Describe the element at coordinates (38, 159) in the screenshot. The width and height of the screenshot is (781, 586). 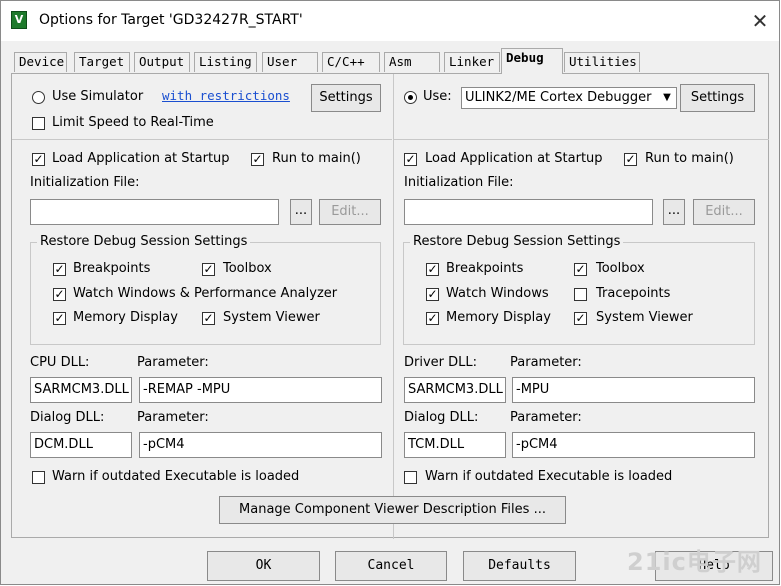
I see `left-load-app-checkbox: ✓` at that location.